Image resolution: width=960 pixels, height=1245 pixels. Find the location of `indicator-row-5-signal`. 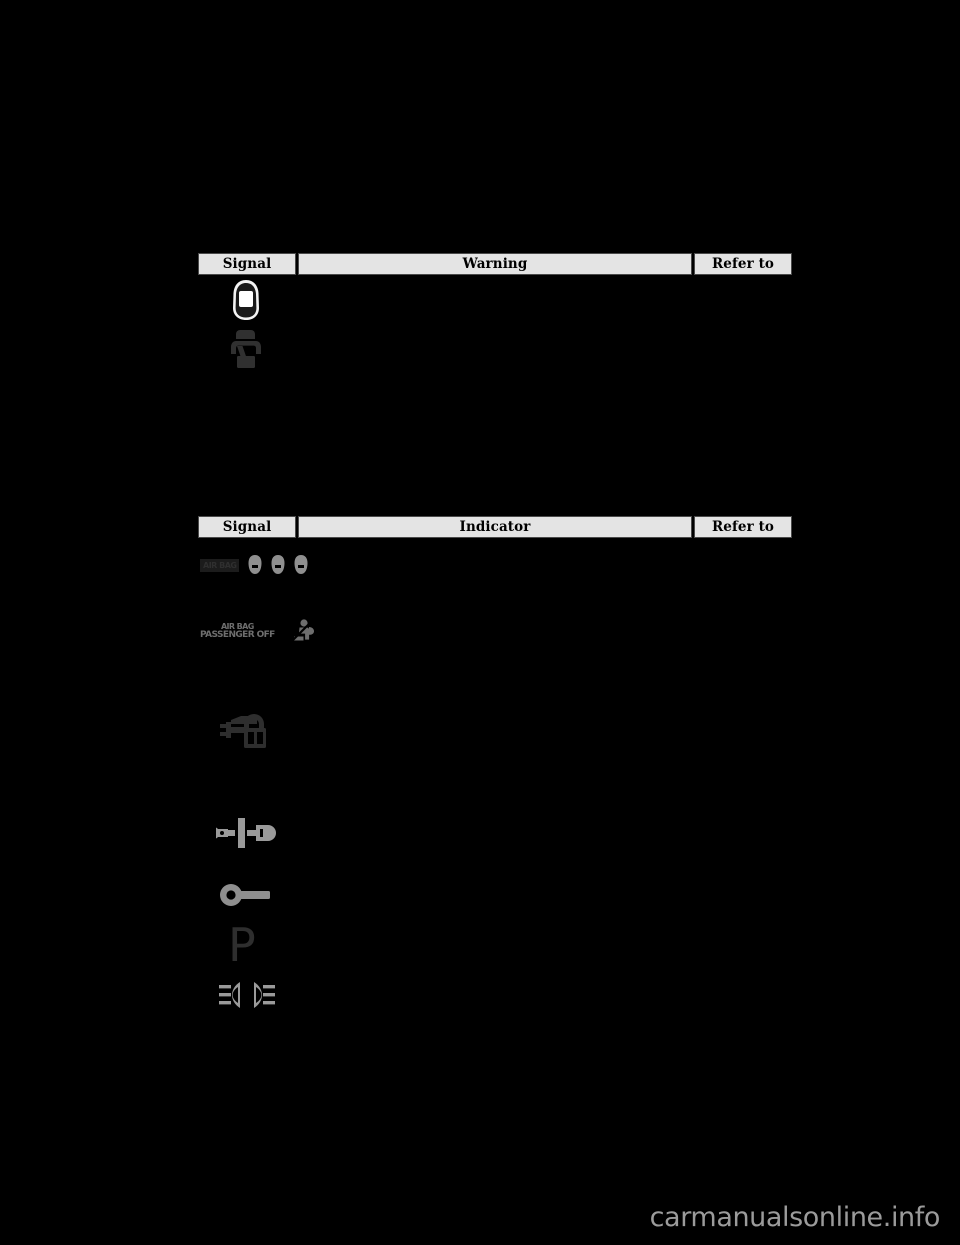

indicator-row-5-signal is located at coordinates (247, 898).